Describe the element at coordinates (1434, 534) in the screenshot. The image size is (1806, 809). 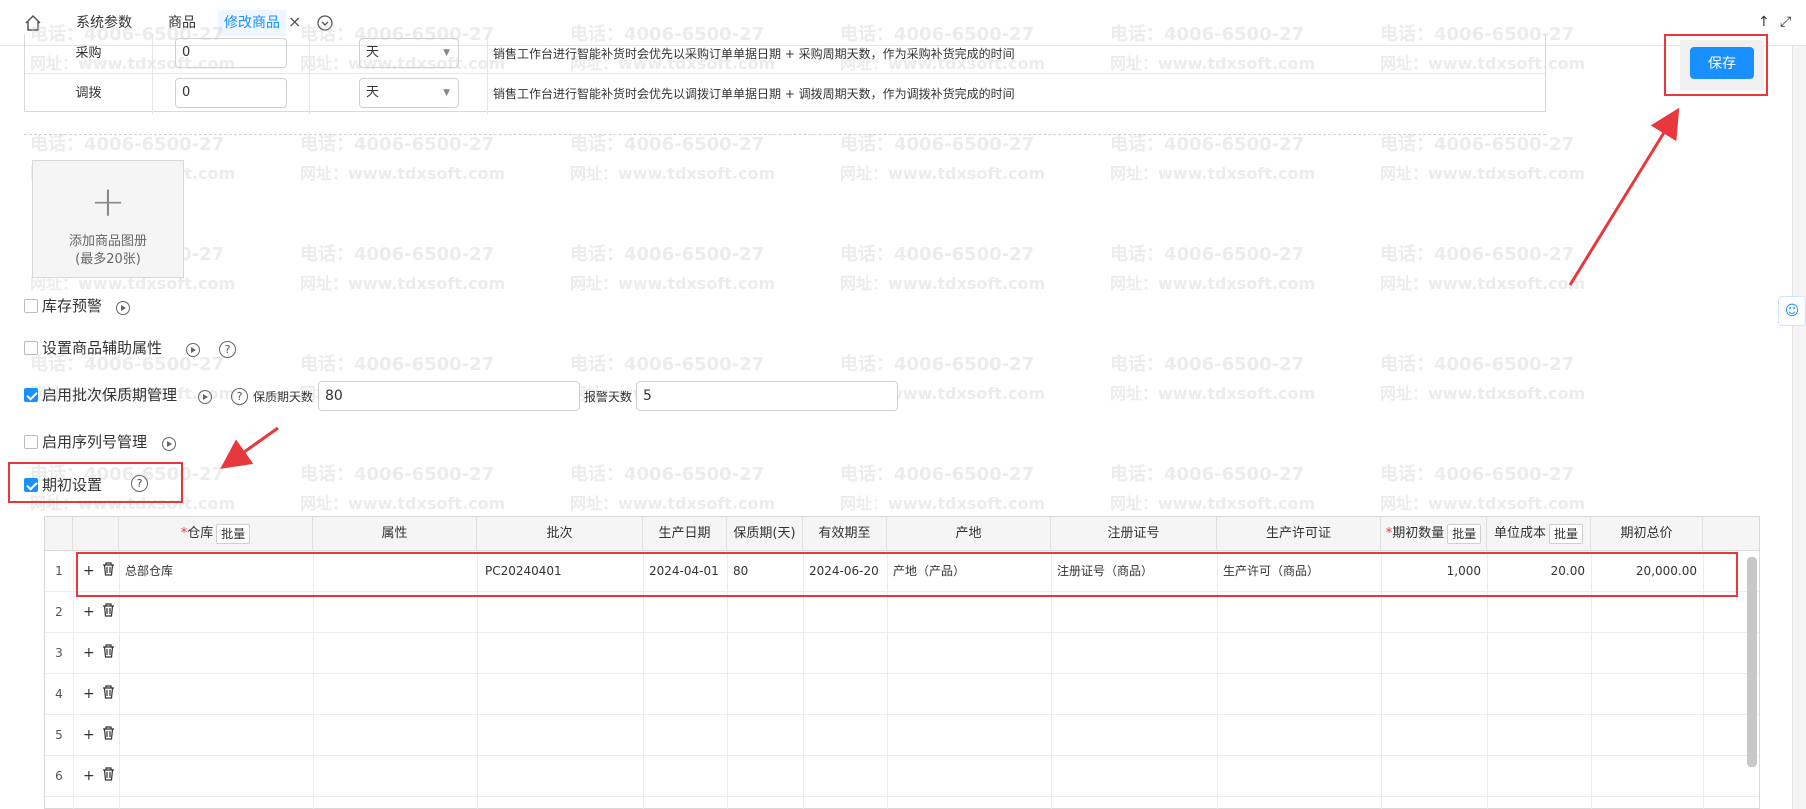
I see `header-opening-qty: *期初数量 批量` at that location.